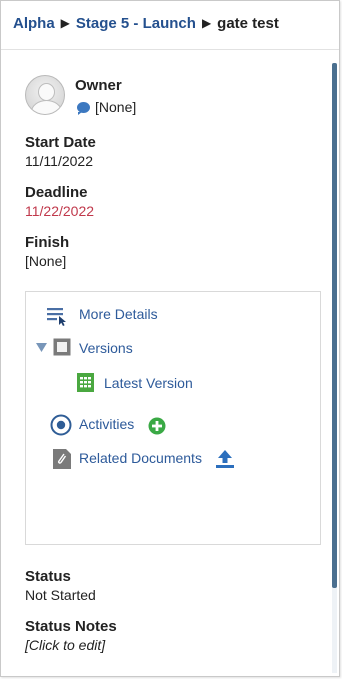 This screenshot has width=342, height=679. Describe the element at coordinates (116, 107) in the screenshot. I see `owner-value-text: [None]` at that location.